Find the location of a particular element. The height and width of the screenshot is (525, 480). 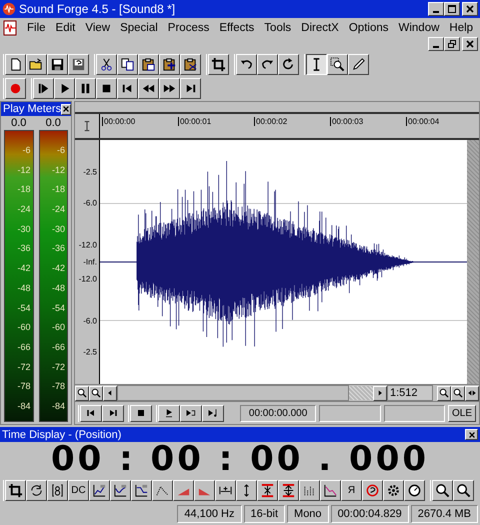

toolbar-button: Я is located at coordinates (351, 490).